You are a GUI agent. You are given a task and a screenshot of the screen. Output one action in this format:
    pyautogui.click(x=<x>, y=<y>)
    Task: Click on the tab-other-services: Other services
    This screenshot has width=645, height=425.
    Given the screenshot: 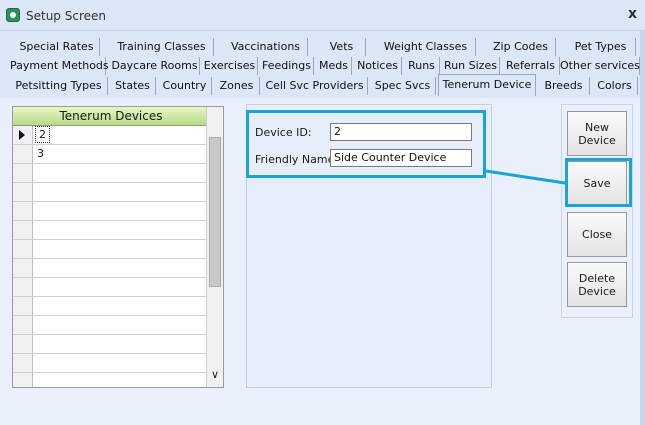 What is the action you would take?
    pyautogui.click(x=600, y=66)
    